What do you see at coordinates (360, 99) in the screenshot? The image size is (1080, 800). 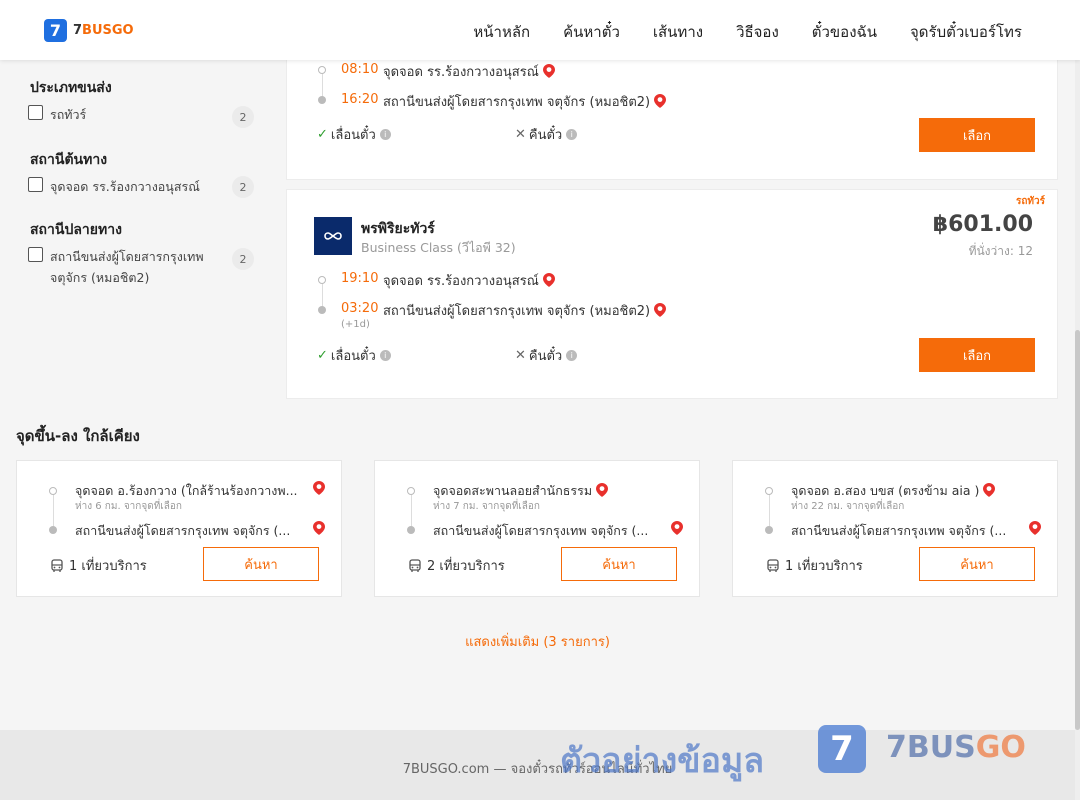 I see `arrival-time: 16:20` at bounding box center [360, 99].